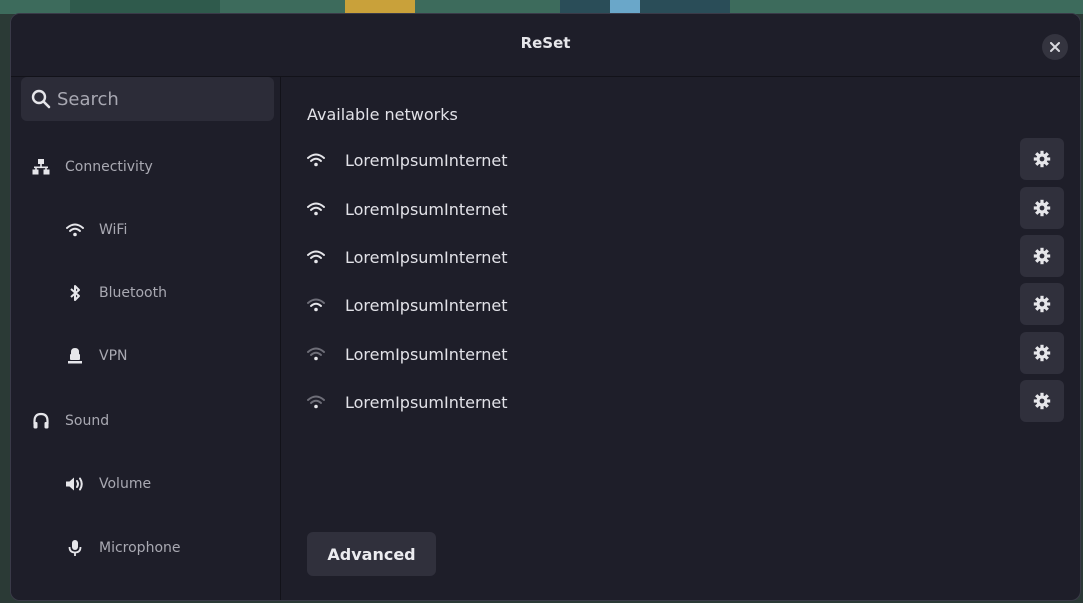 The image size is (1083, 603). What do you see at coordinates (371, 554) in the screenshot?
I see `advanced-button: Advanced` at bounding box center [371, 554].